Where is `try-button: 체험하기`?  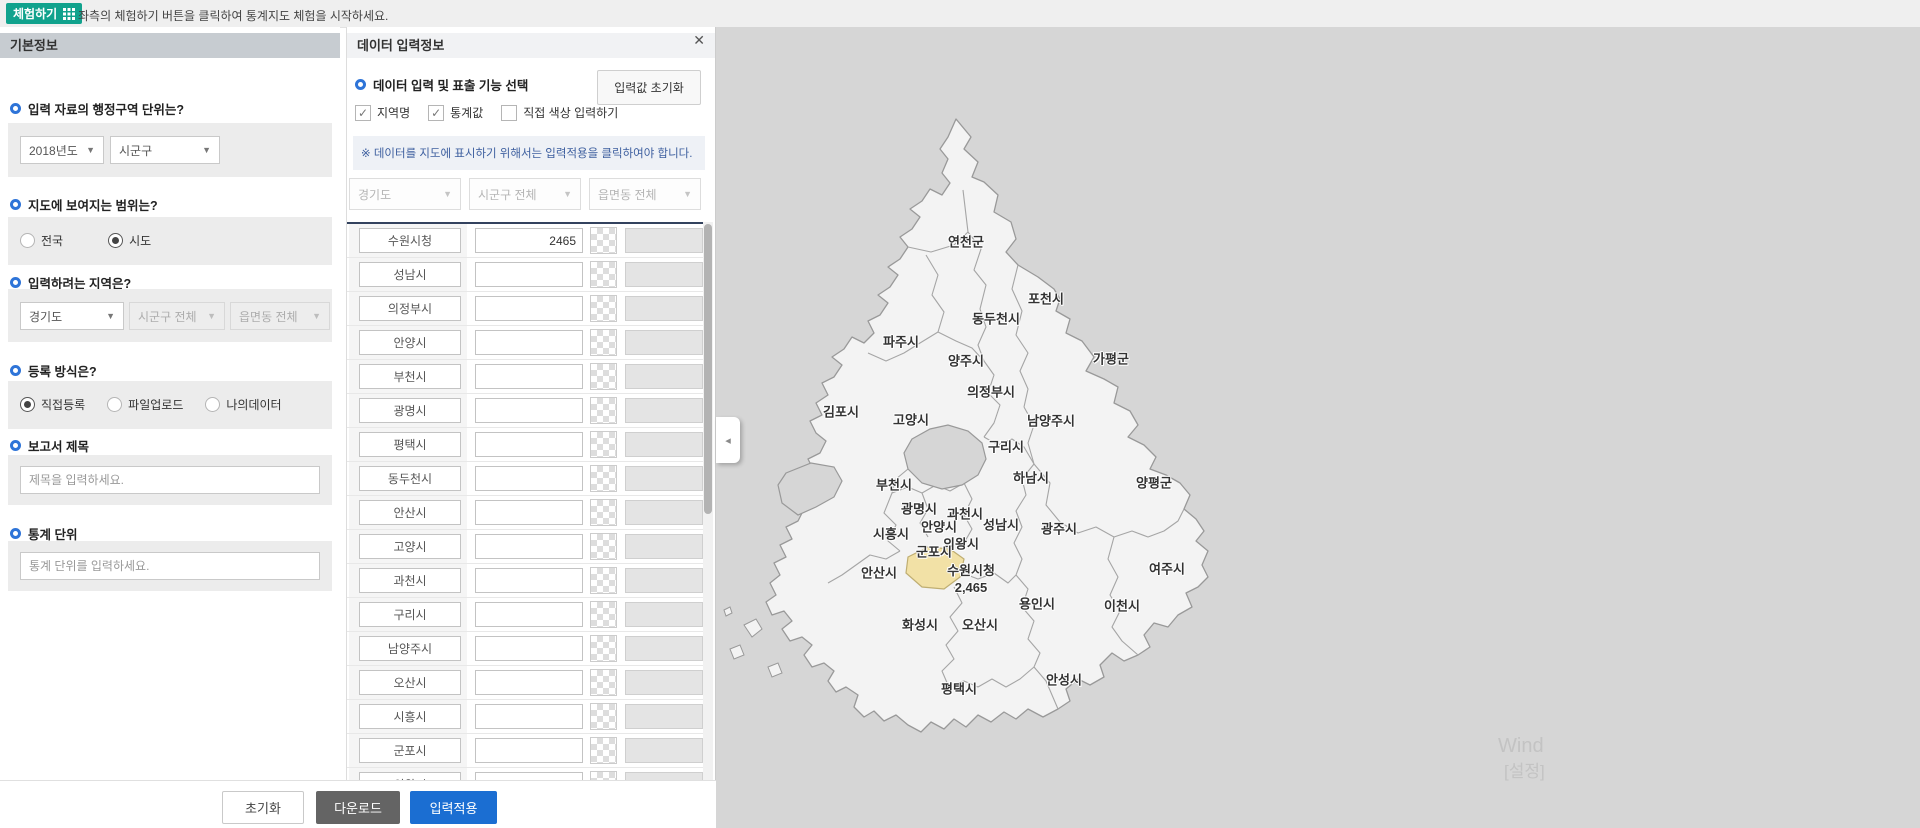
try-button: 체험하기 is located at coordinates (44, 13).